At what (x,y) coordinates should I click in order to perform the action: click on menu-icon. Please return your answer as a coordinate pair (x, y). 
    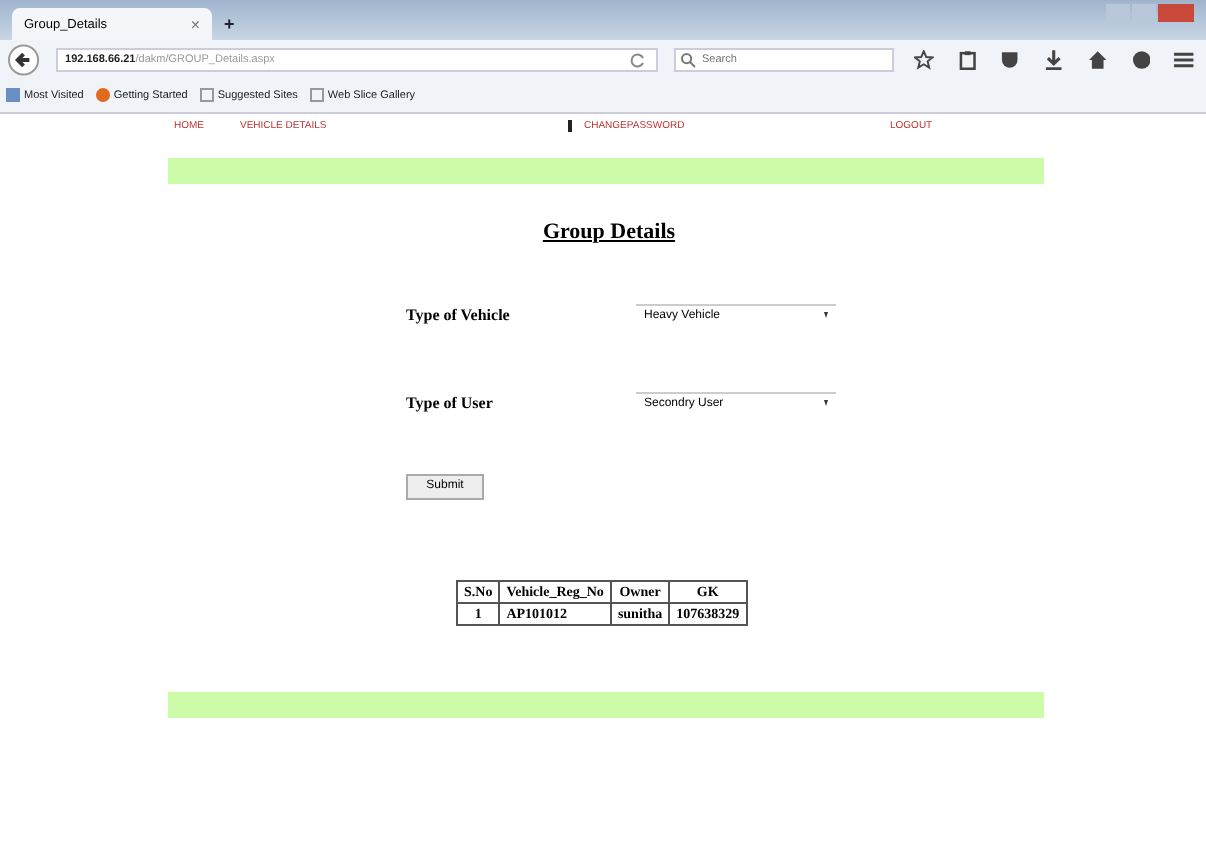
    Looking at the image, I should click on (1184, 59).